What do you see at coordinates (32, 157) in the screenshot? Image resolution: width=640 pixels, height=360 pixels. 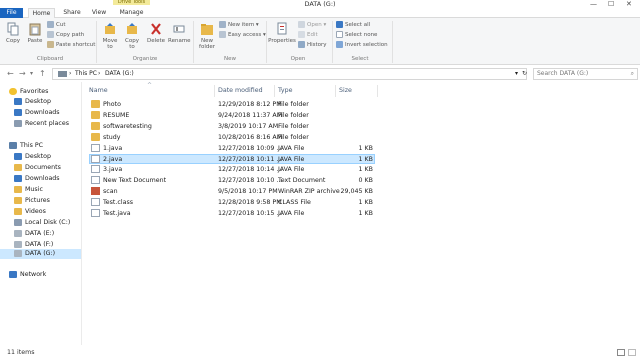 I see `nav-pc-desktop: Desktop` at bounding box center [32, 157].